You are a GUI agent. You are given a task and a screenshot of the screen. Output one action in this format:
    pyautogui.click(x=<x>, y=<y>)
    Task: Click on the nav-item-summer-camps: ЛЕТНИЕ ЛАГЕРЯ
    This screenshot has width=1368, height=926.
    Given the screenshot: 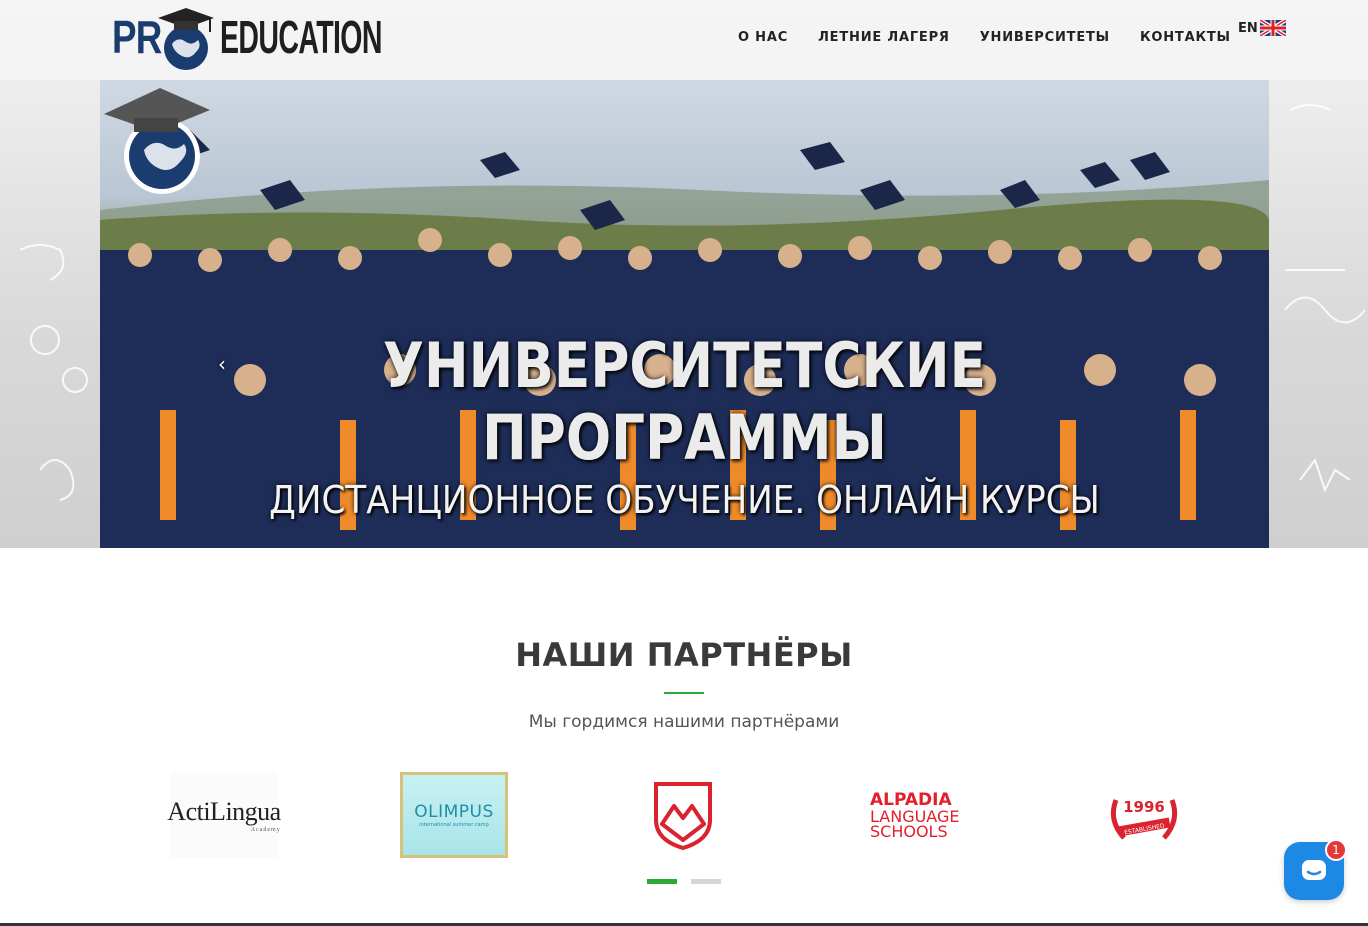 What is the action you would take?
    pyautogui.click(x=884, y=37)
    